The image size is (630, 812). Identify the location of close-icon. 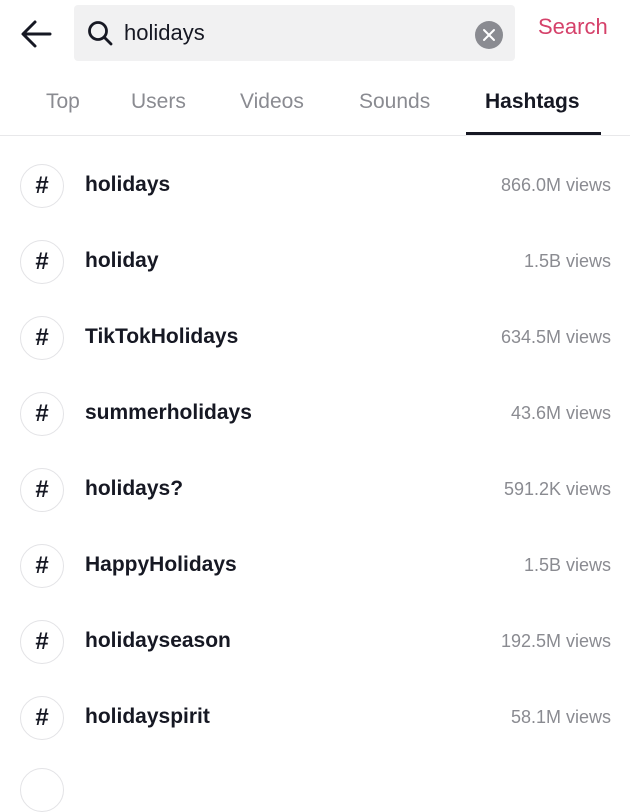
(489, 35).